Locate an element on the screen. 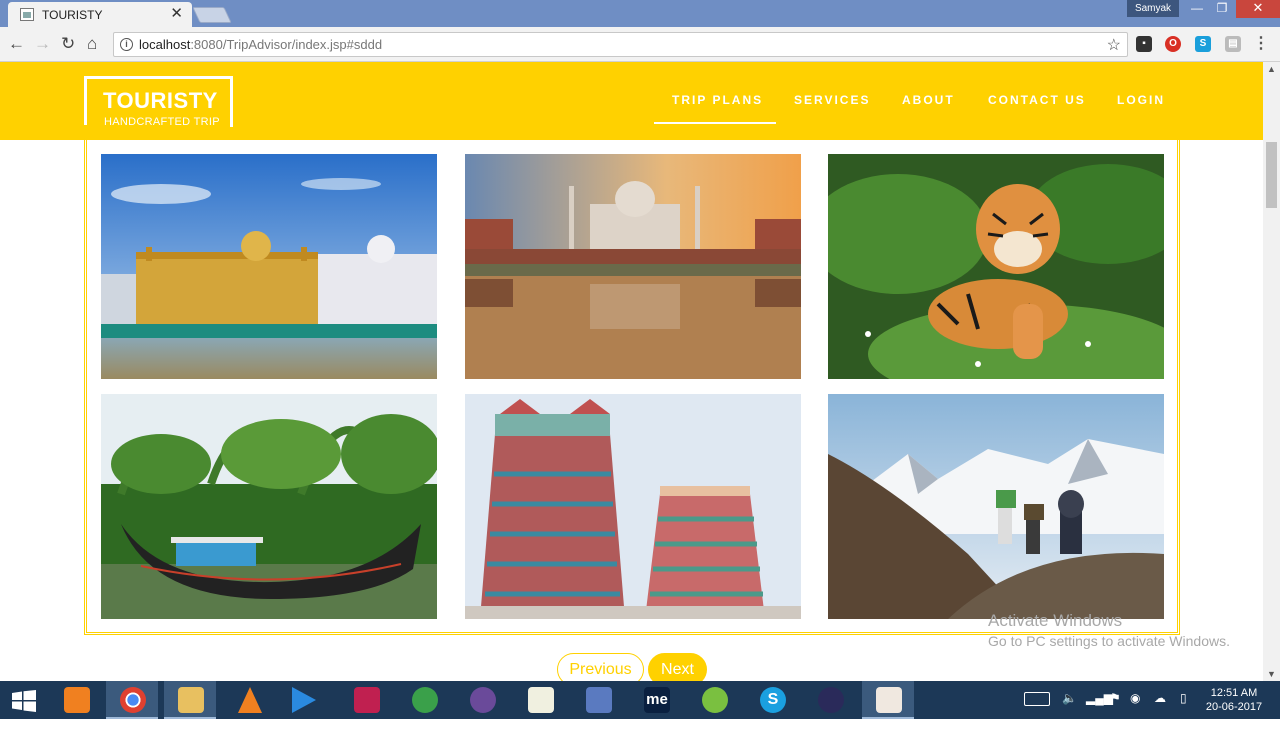  taskbar-eclipse is located at coordinates (830, 700).